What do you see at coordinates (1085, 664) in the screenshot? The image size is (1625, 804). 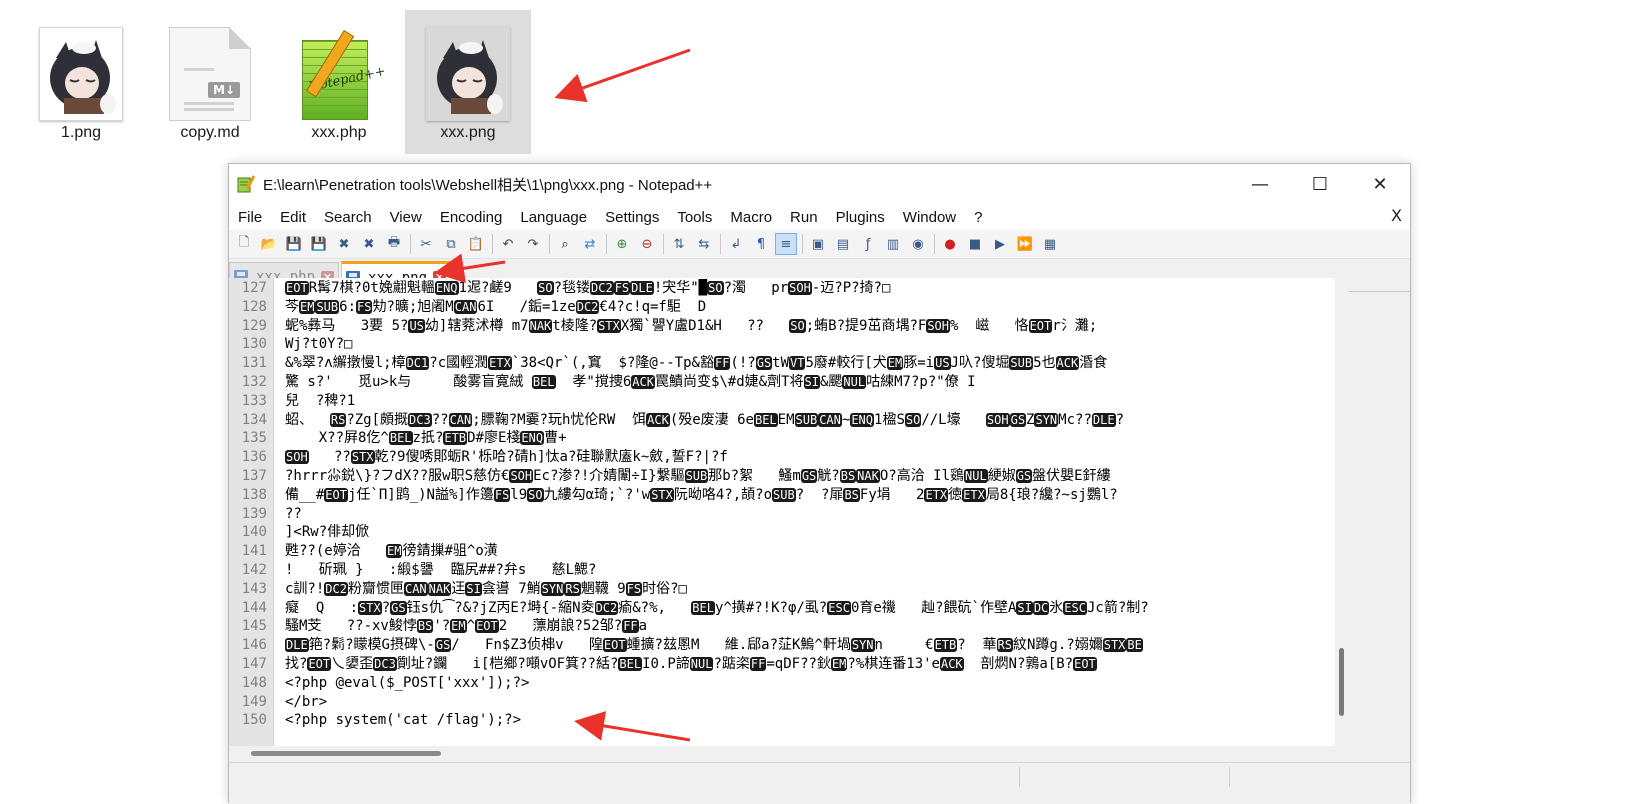 I see `control-char-badge: EOT` at bounding box center [1085, 664].